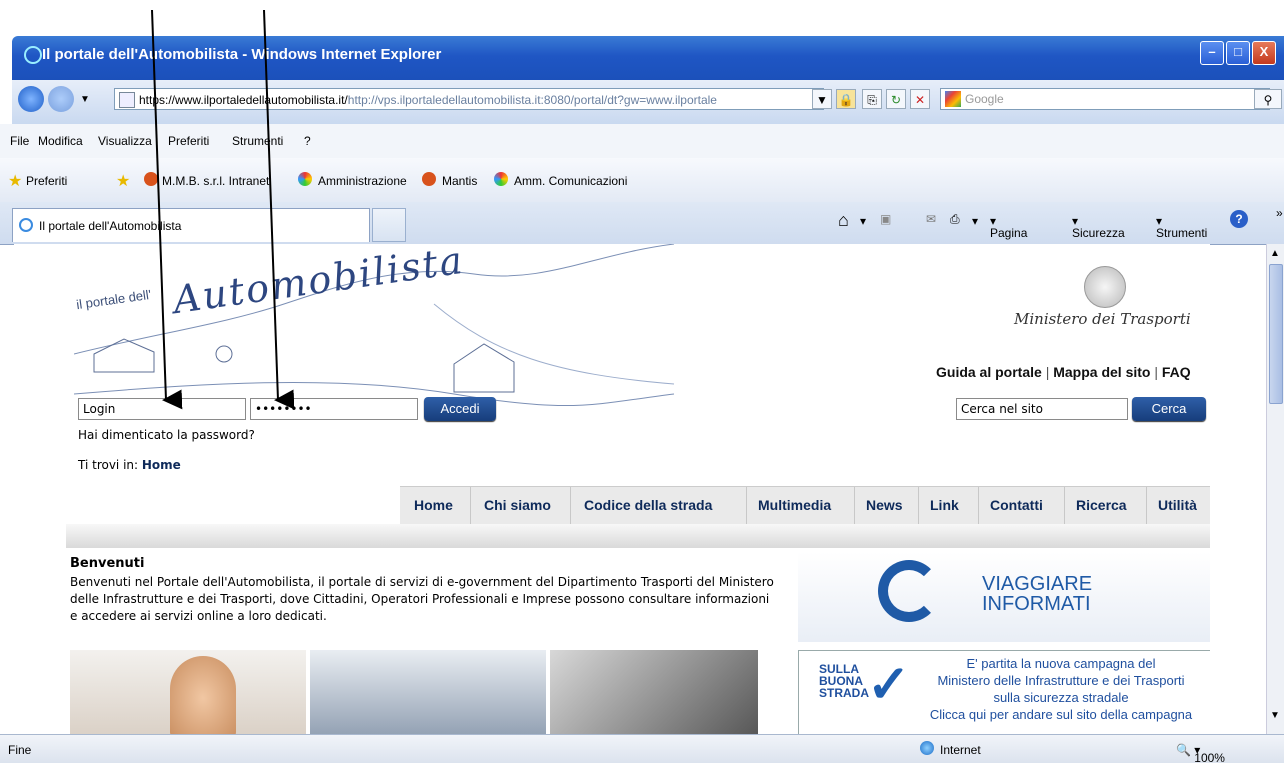  I want to click on nav-contatti: Contatti, so click(1016, 505).